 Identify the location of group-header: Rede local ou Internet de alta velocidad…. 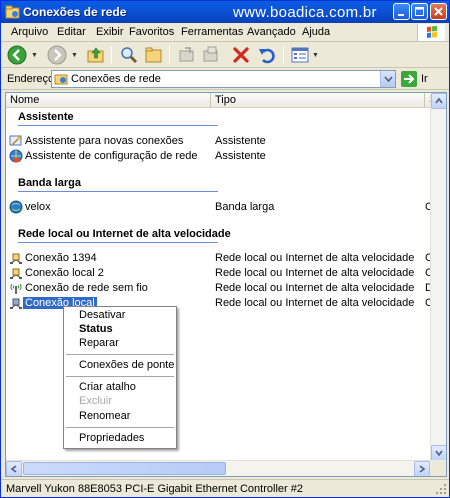
(124, 234).